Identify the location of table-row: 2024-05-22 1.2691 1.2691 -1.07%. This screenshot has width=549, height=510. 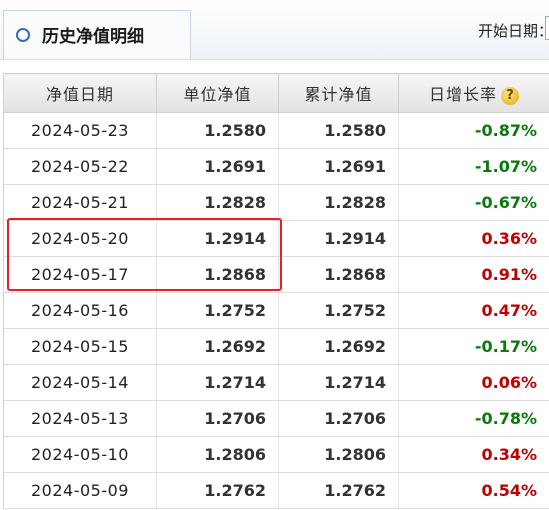
(276, 166).